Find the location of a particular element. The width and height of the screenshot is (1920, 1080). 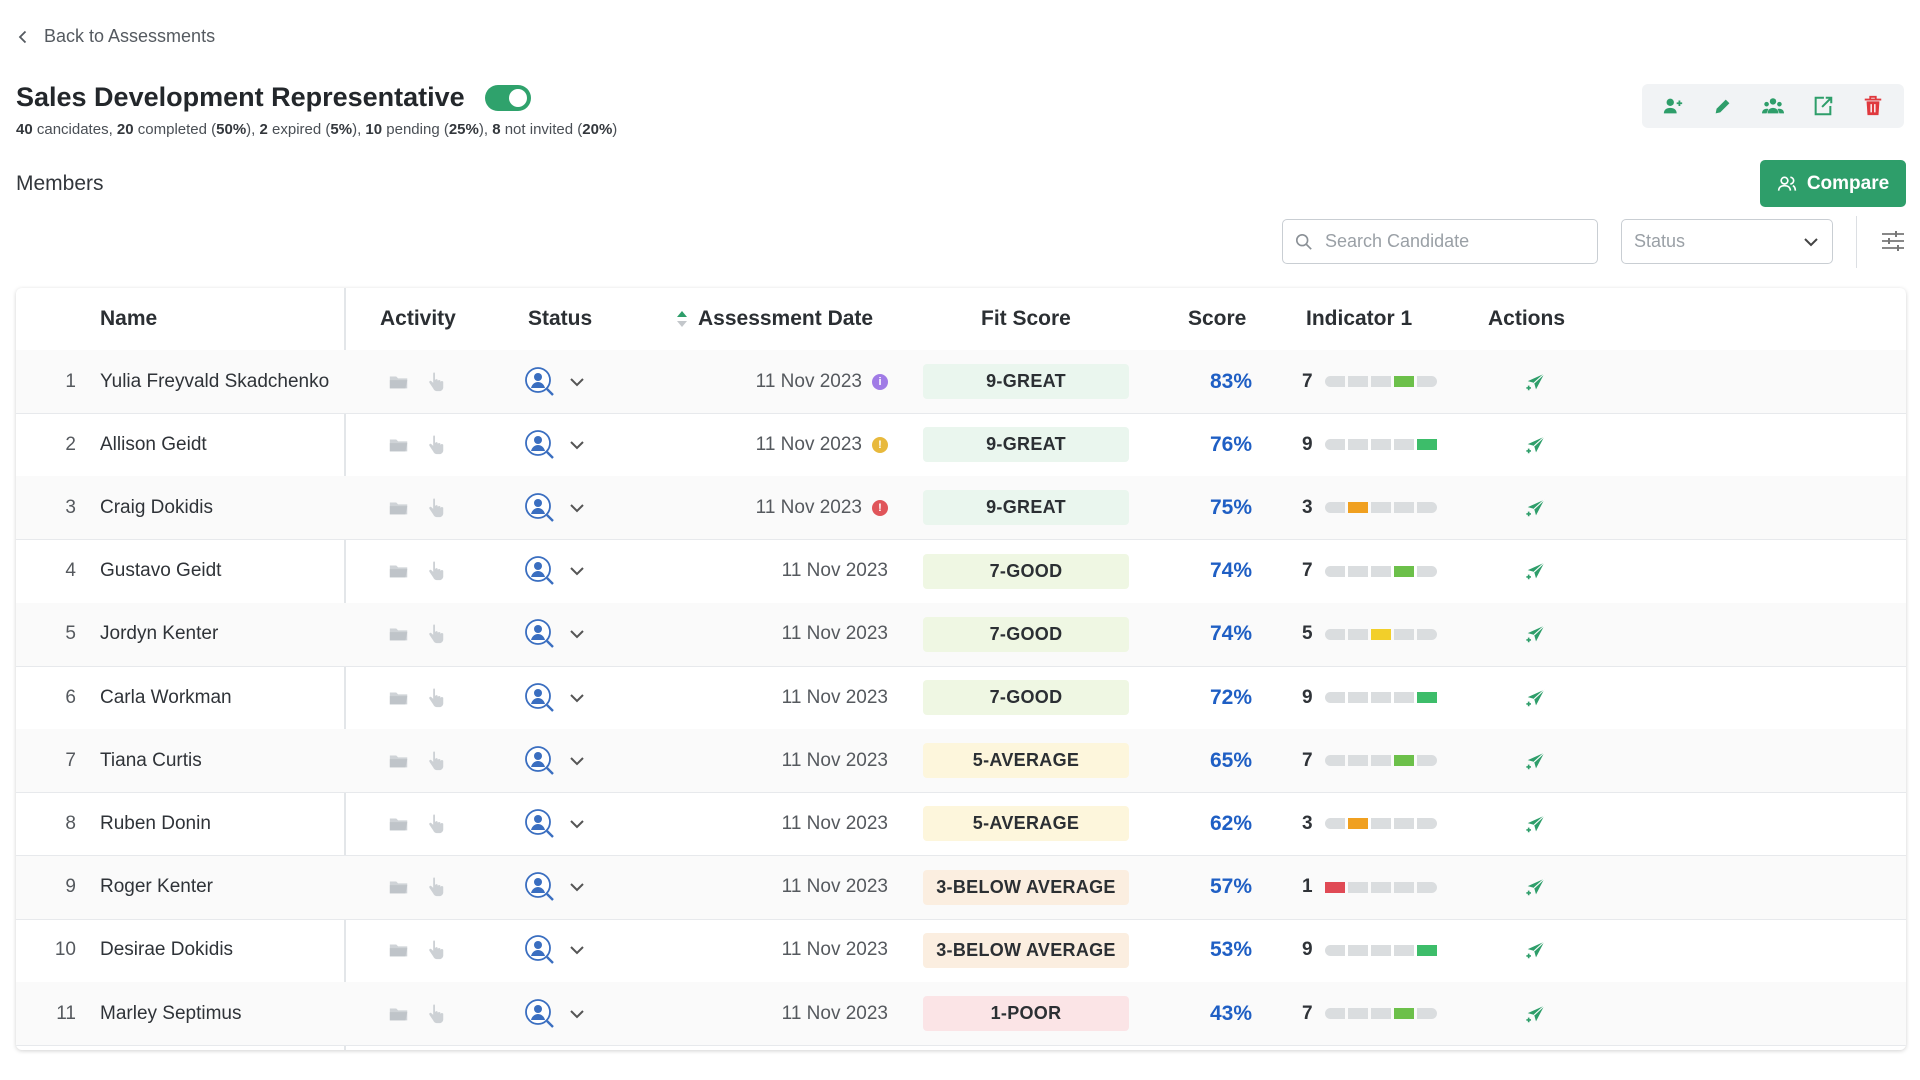

column-header-fit-score: Fit Score is located at coordinates (1026, 319).